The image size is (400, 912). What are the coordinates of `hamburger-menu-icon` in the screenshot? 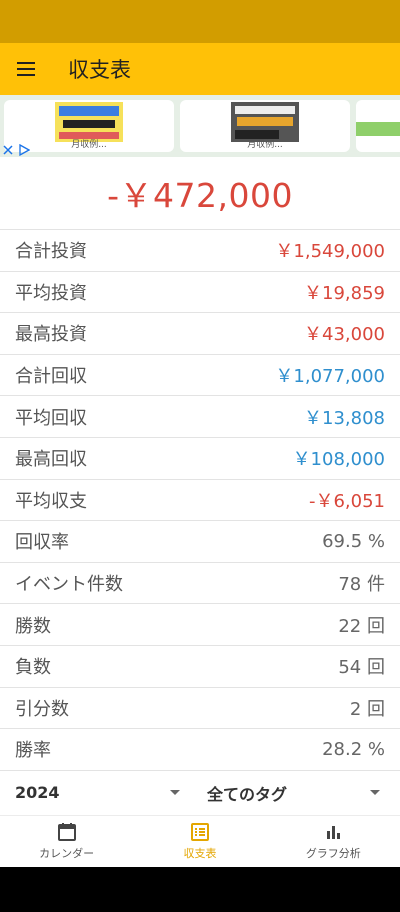 It's located at (26, 69).